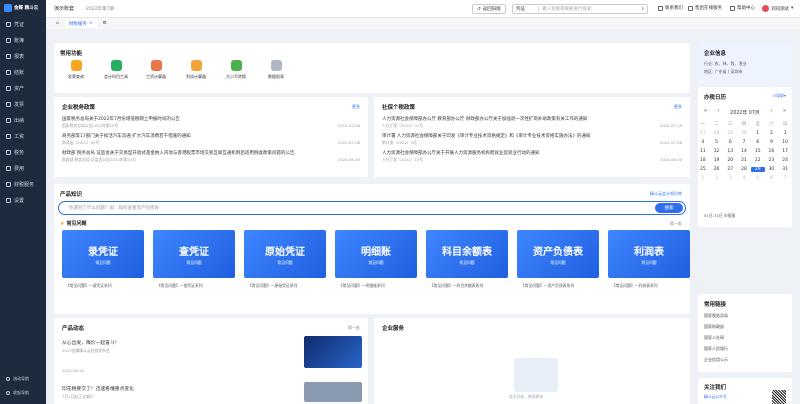 The height and width of the screenshot is (404, 800). What do you see at coordinates (103, 259) in the screenshot?
I see `faq-card: 录凭证 常见问题 【常见问题】一录凭证系列` at bounding box center [103, 259].